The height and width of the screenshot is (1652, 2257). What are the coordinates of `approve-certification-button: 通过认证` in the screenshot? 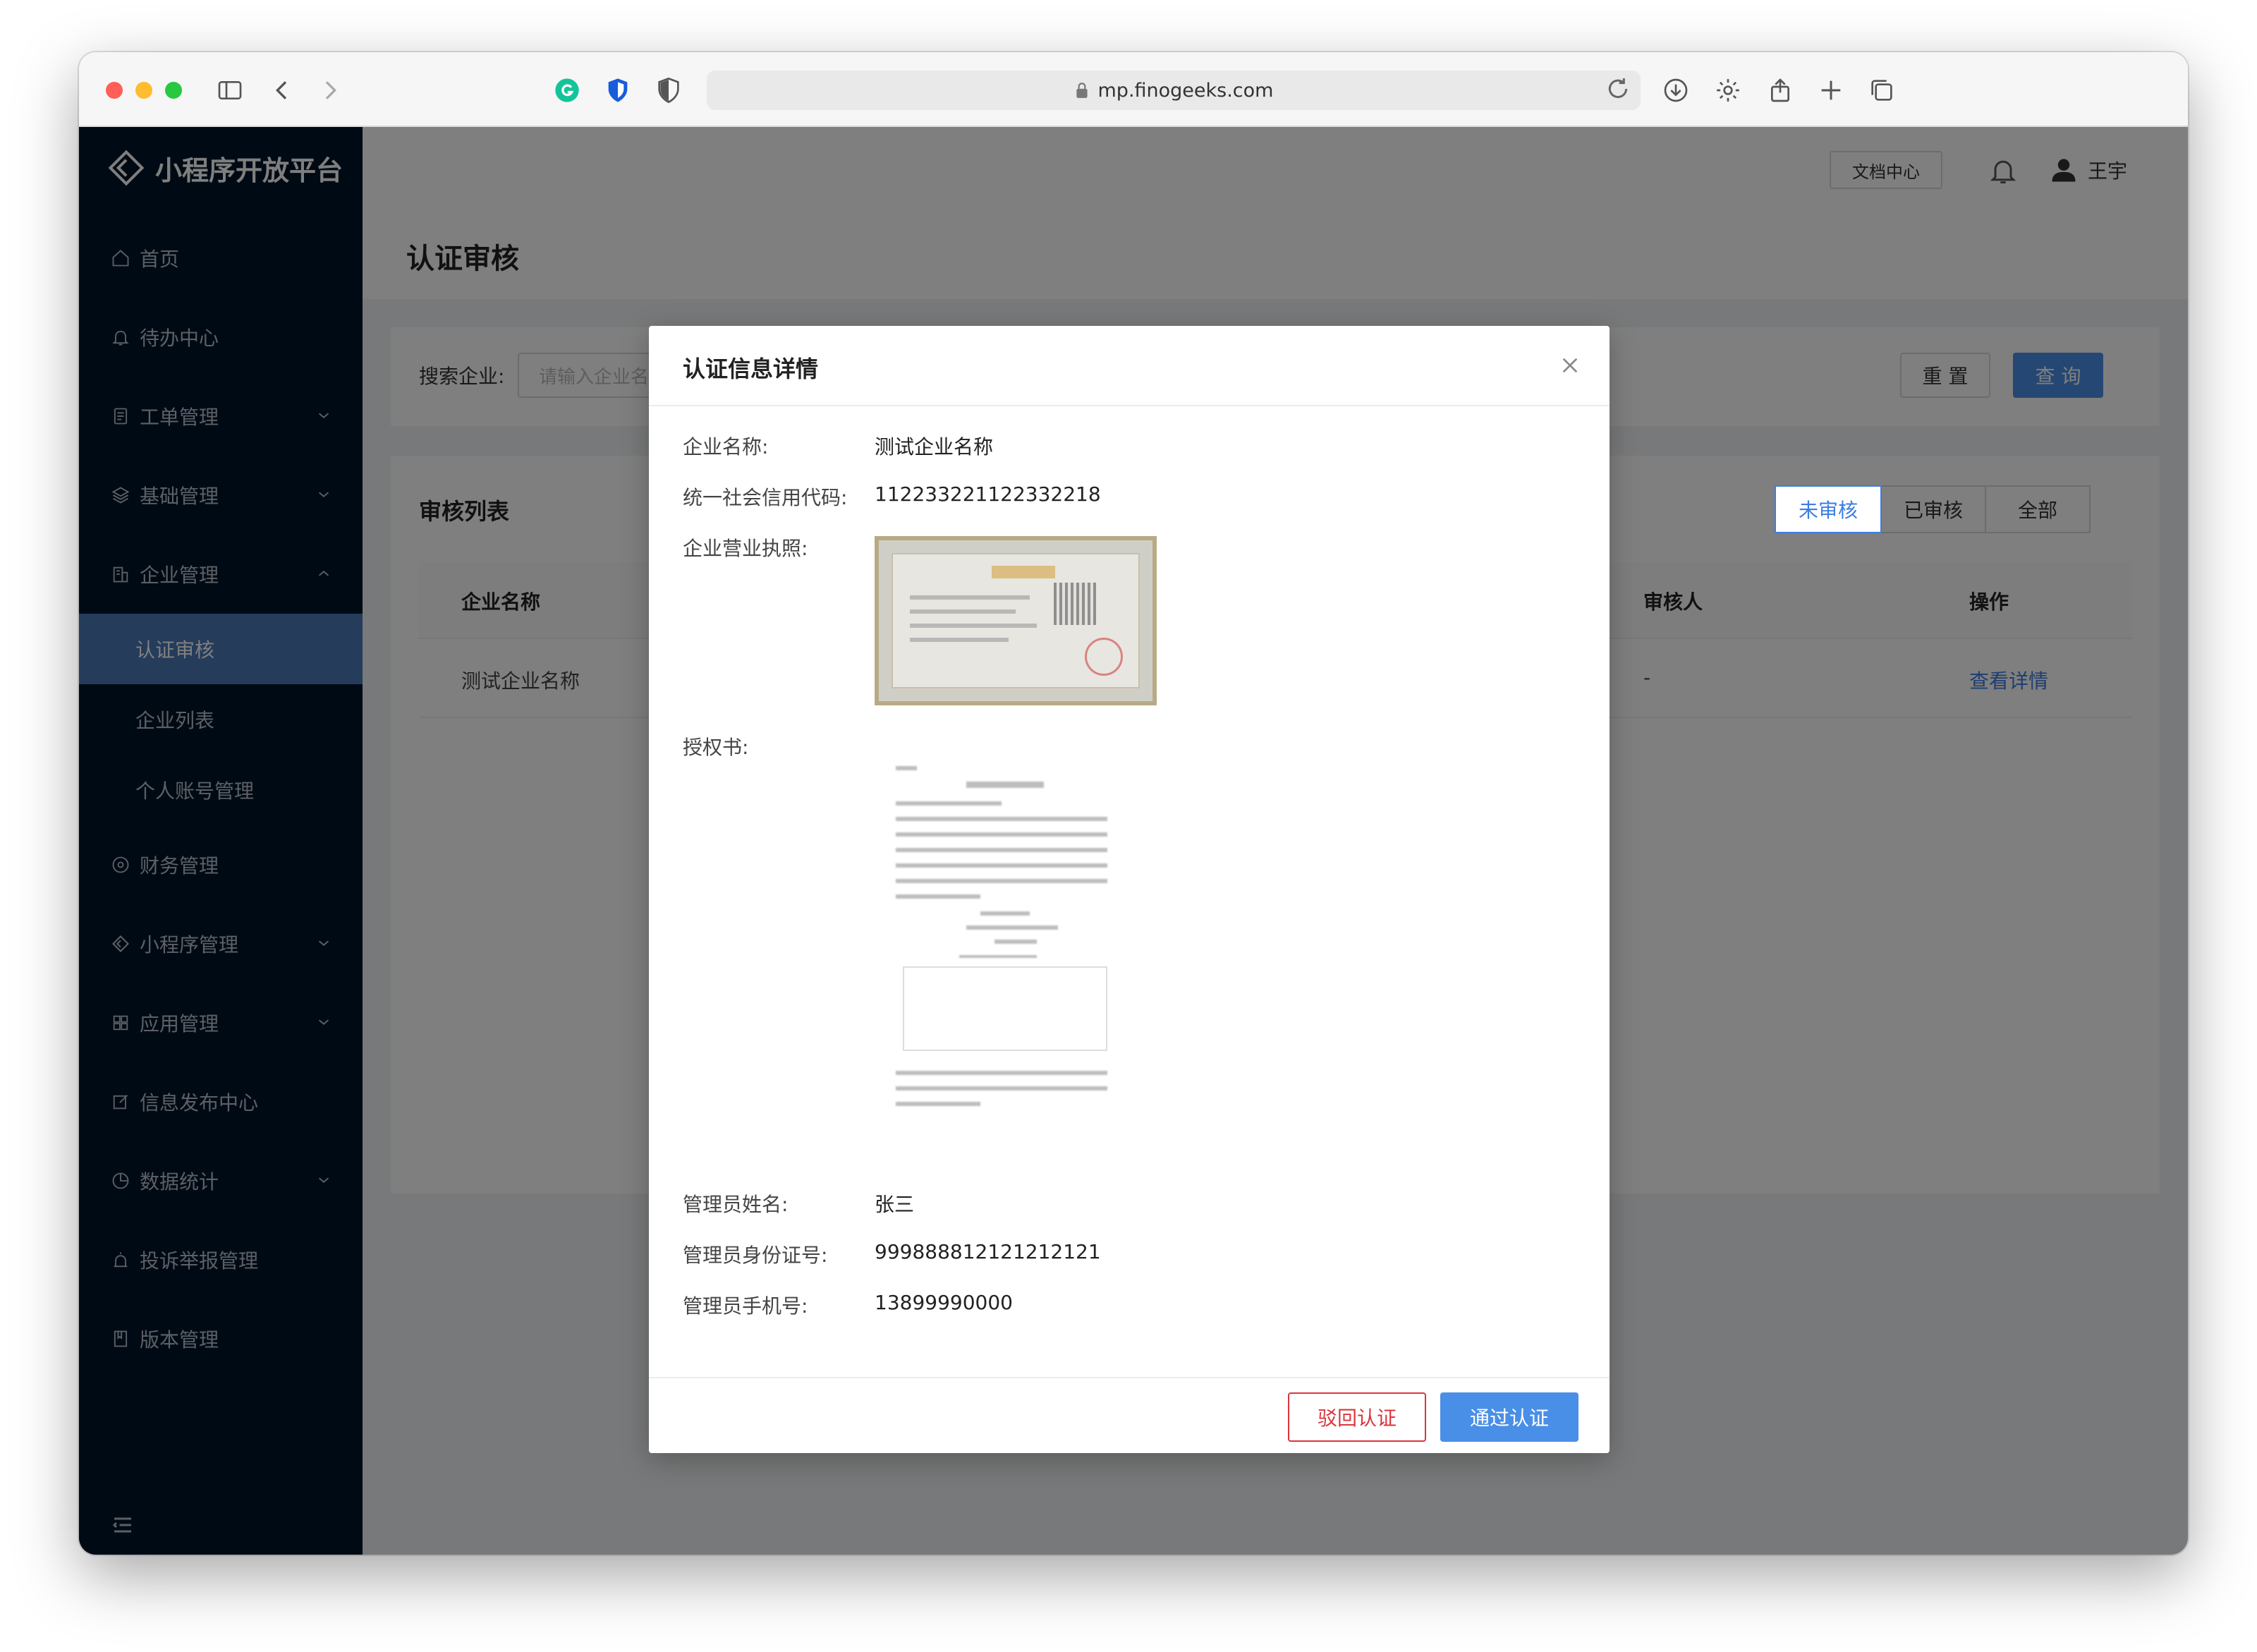 It's located at (1509, 1417).